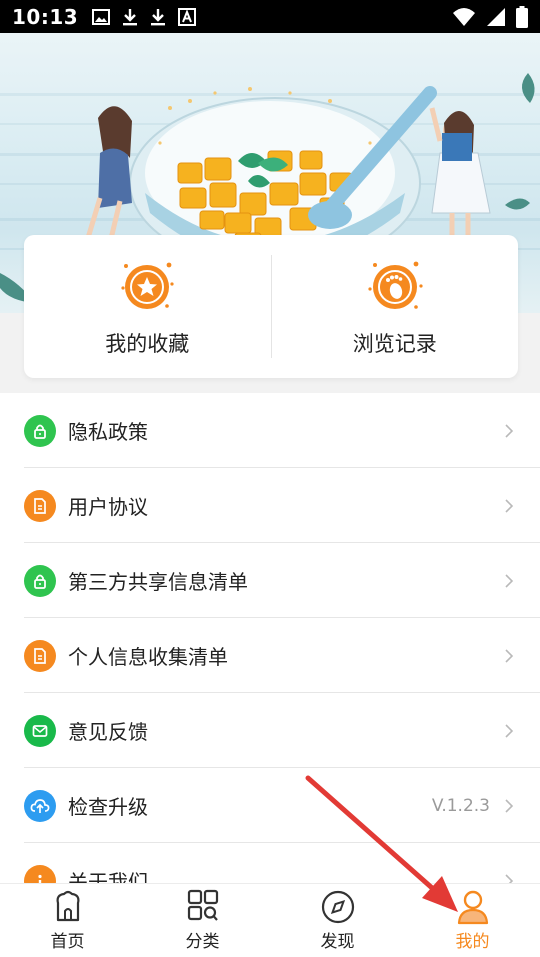  I want to click on wifi-icon, so click(464, 16).